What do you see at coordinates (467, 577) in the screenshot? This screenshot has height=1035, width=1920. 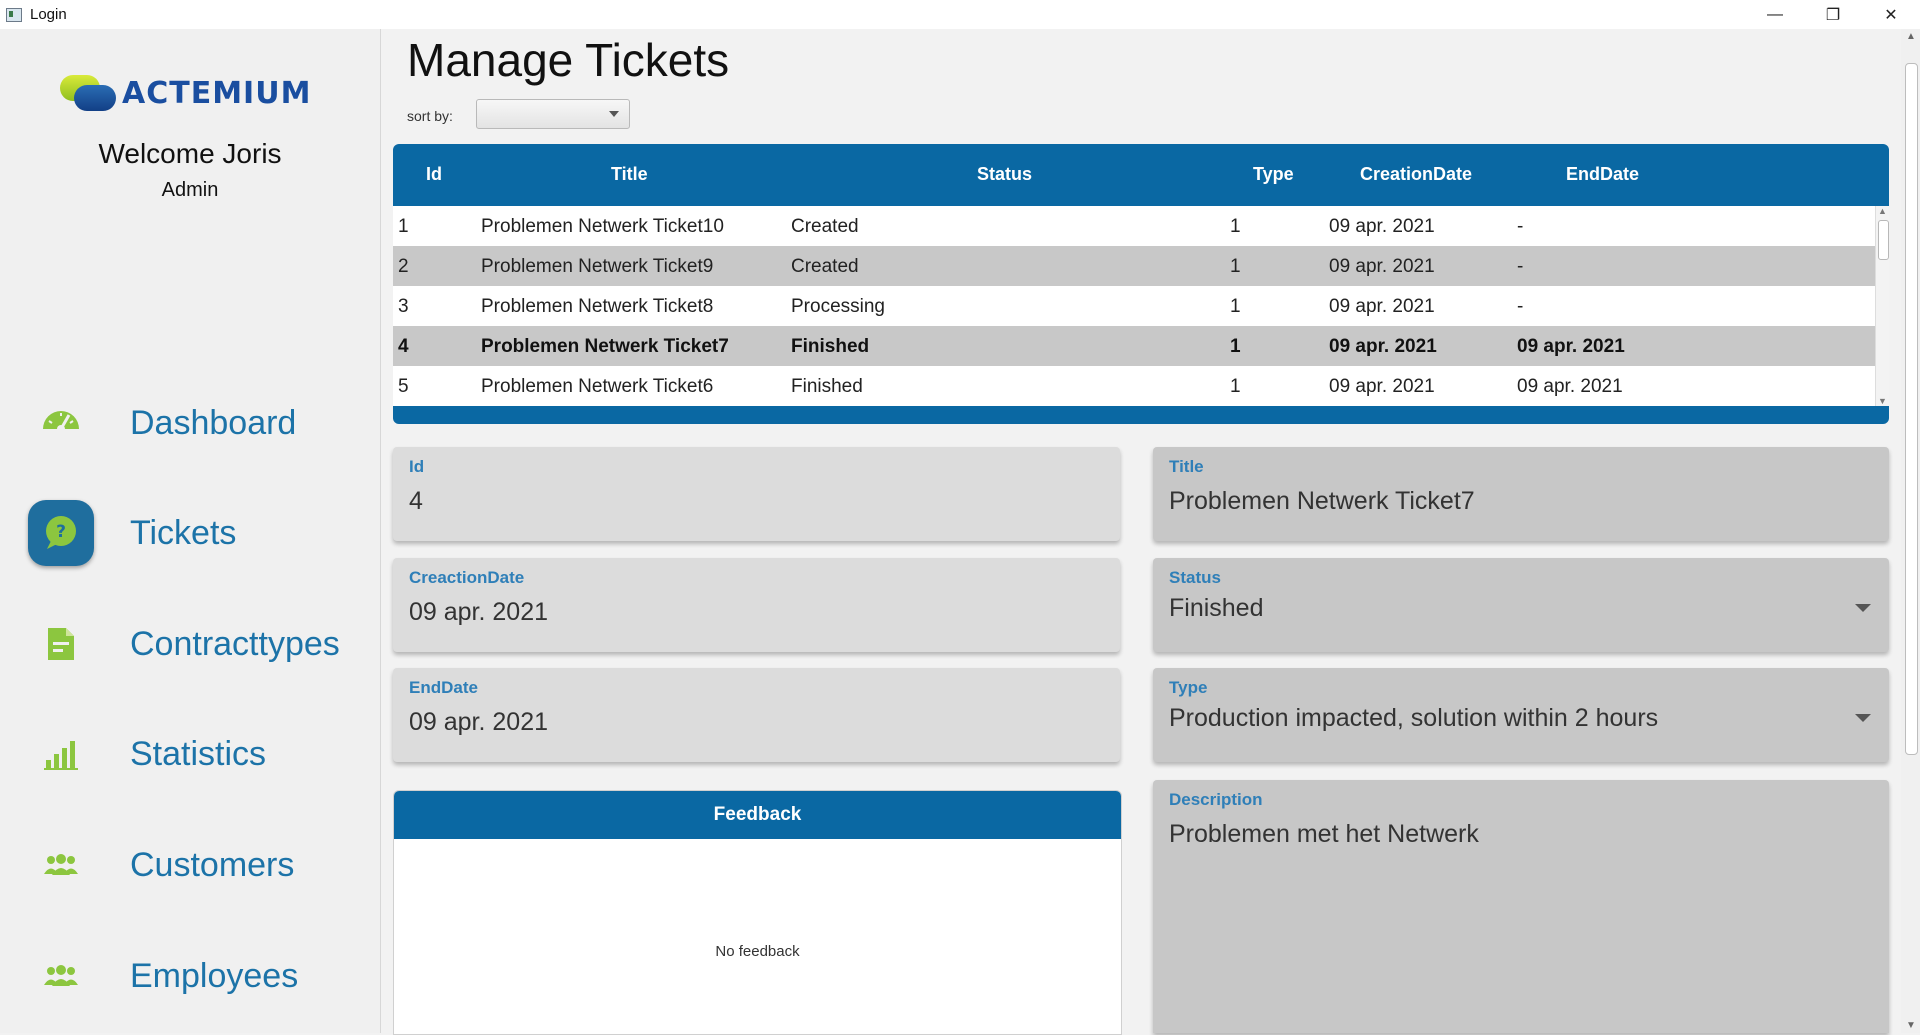 I see `creationdate-field-label: CreactionDate` at bounding box center [467, 577].